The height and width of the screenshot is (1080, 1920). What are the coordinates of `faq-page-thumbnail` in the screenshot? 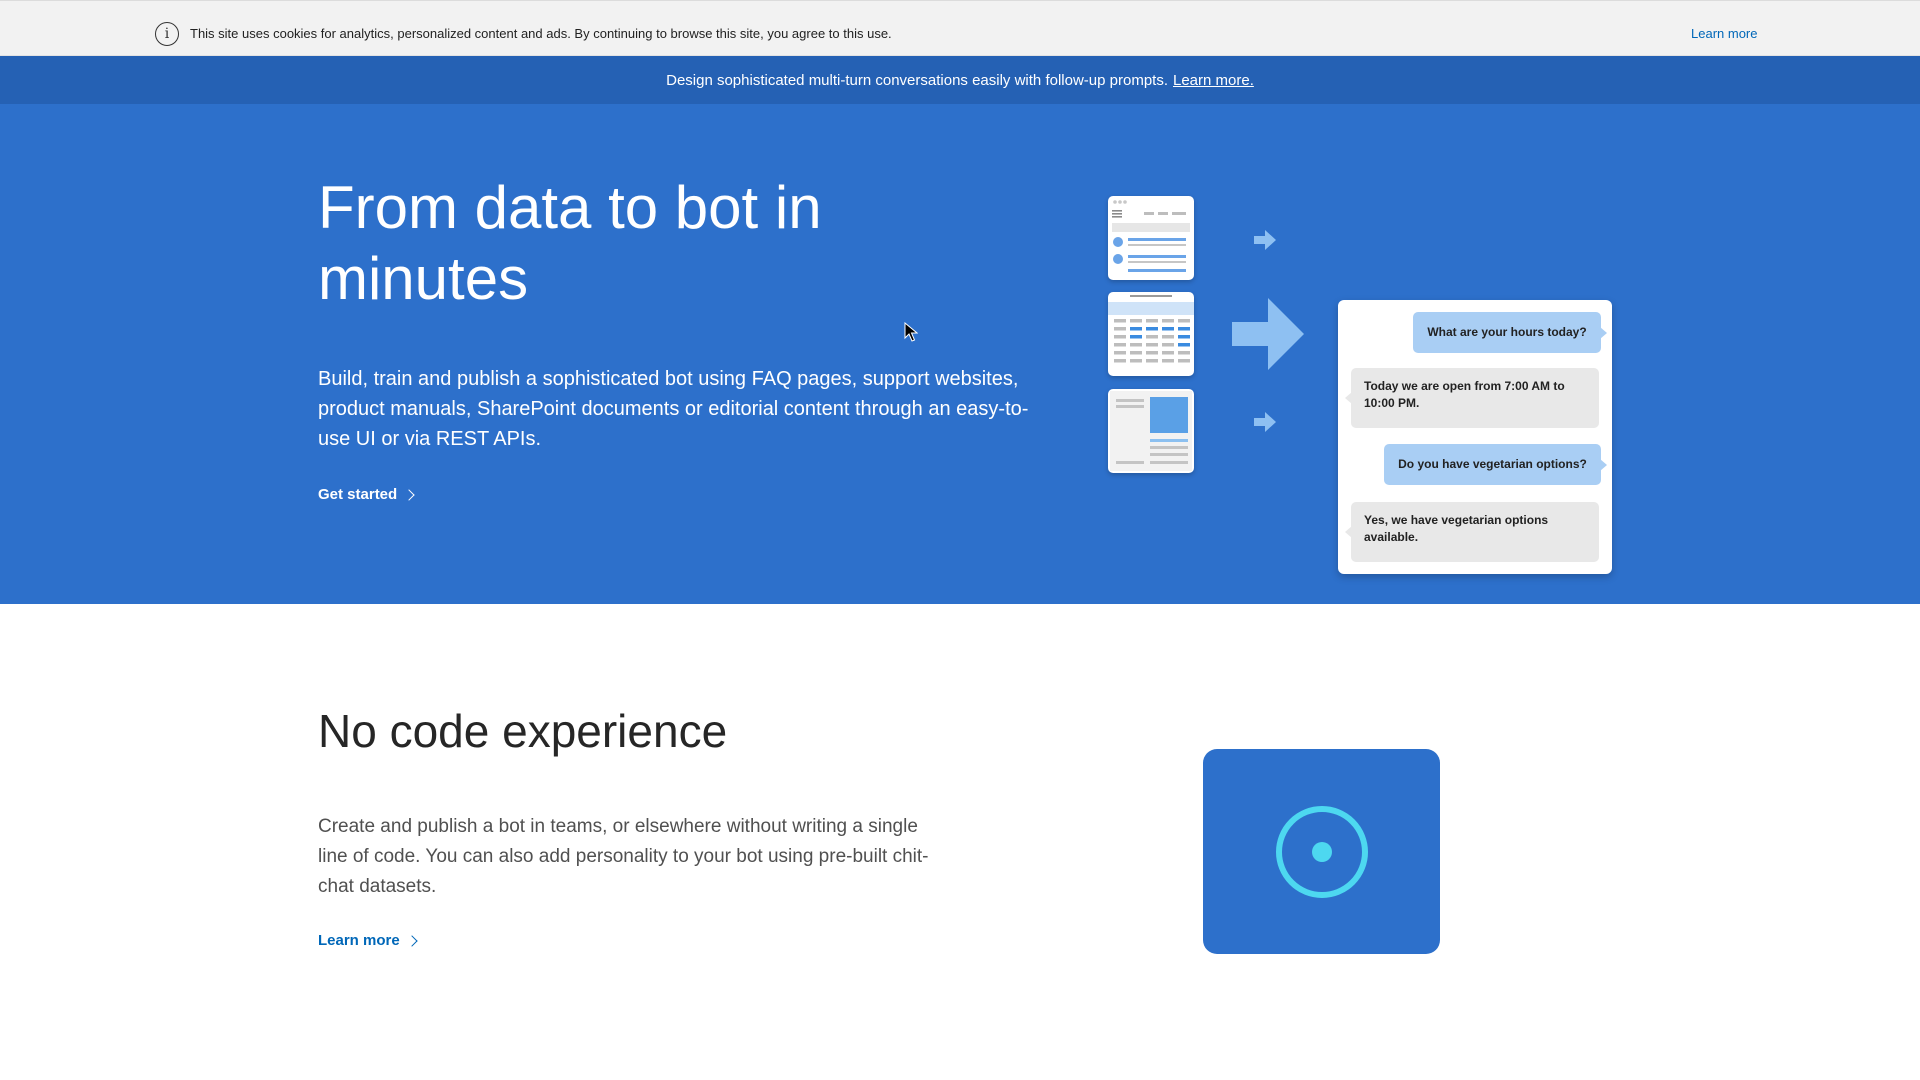 It's located at (1151, 238).